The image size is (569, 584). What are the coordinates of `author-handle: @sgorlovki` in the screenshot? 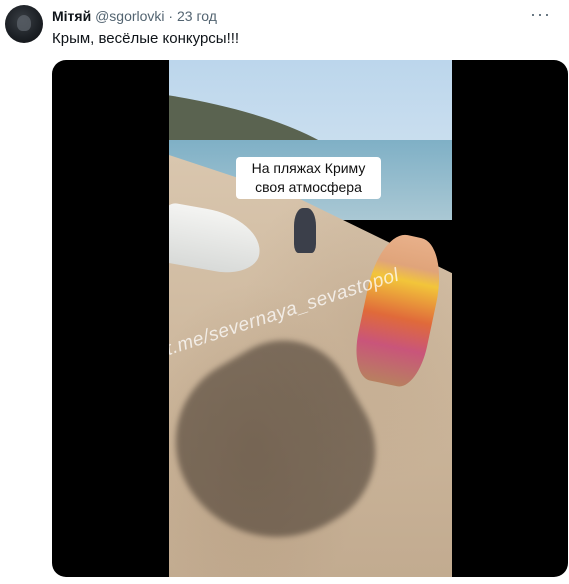 It's located at (129, 16).